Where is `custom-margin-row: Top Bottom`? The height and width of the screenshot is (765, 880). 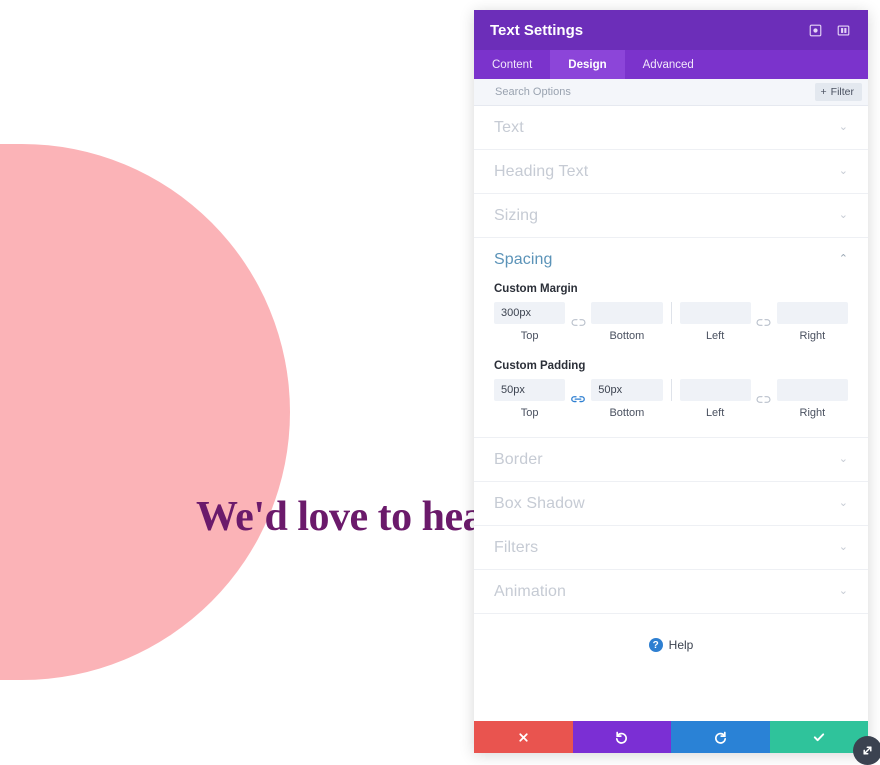 custom-margin-row: Top Bottom is located at coordinates (671, 322).